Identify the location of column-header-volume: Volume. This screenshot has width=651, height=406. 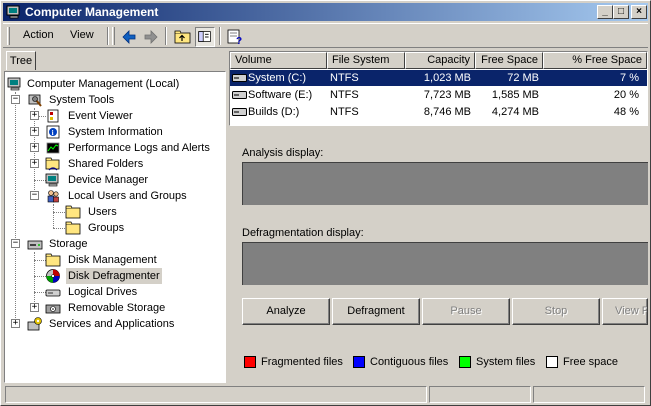
(278, 60).